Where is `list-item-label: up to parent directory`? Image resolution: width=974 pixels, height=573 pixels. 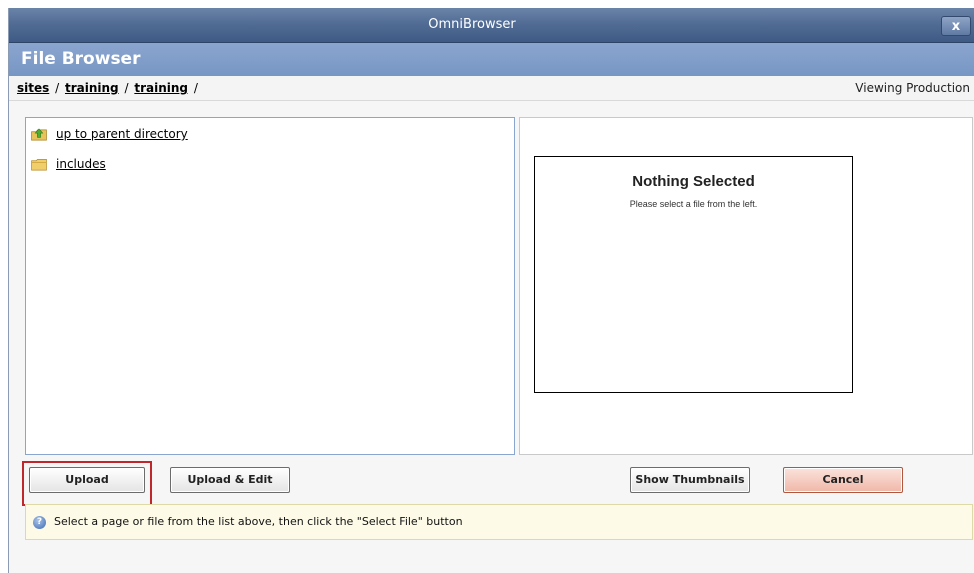
list-item-label: up to parent directory is located at coordinates (122, 134).